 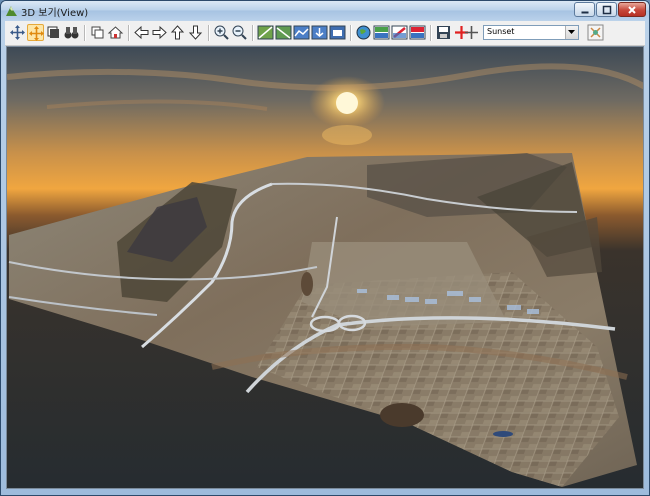 What do you see at coordinates (325, 10) in the screenshot?
I see `title-bar: 3D 보기(View)` at bounding box center [325, 10].